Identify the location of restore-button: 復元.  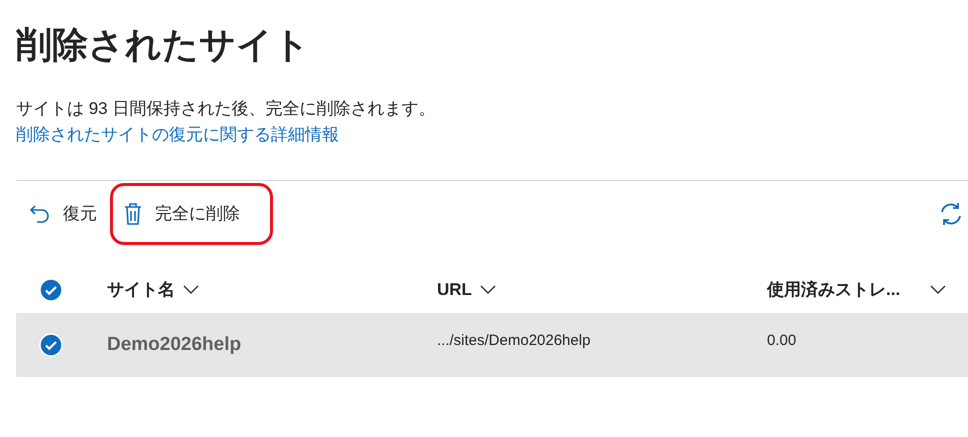
(63, 214).